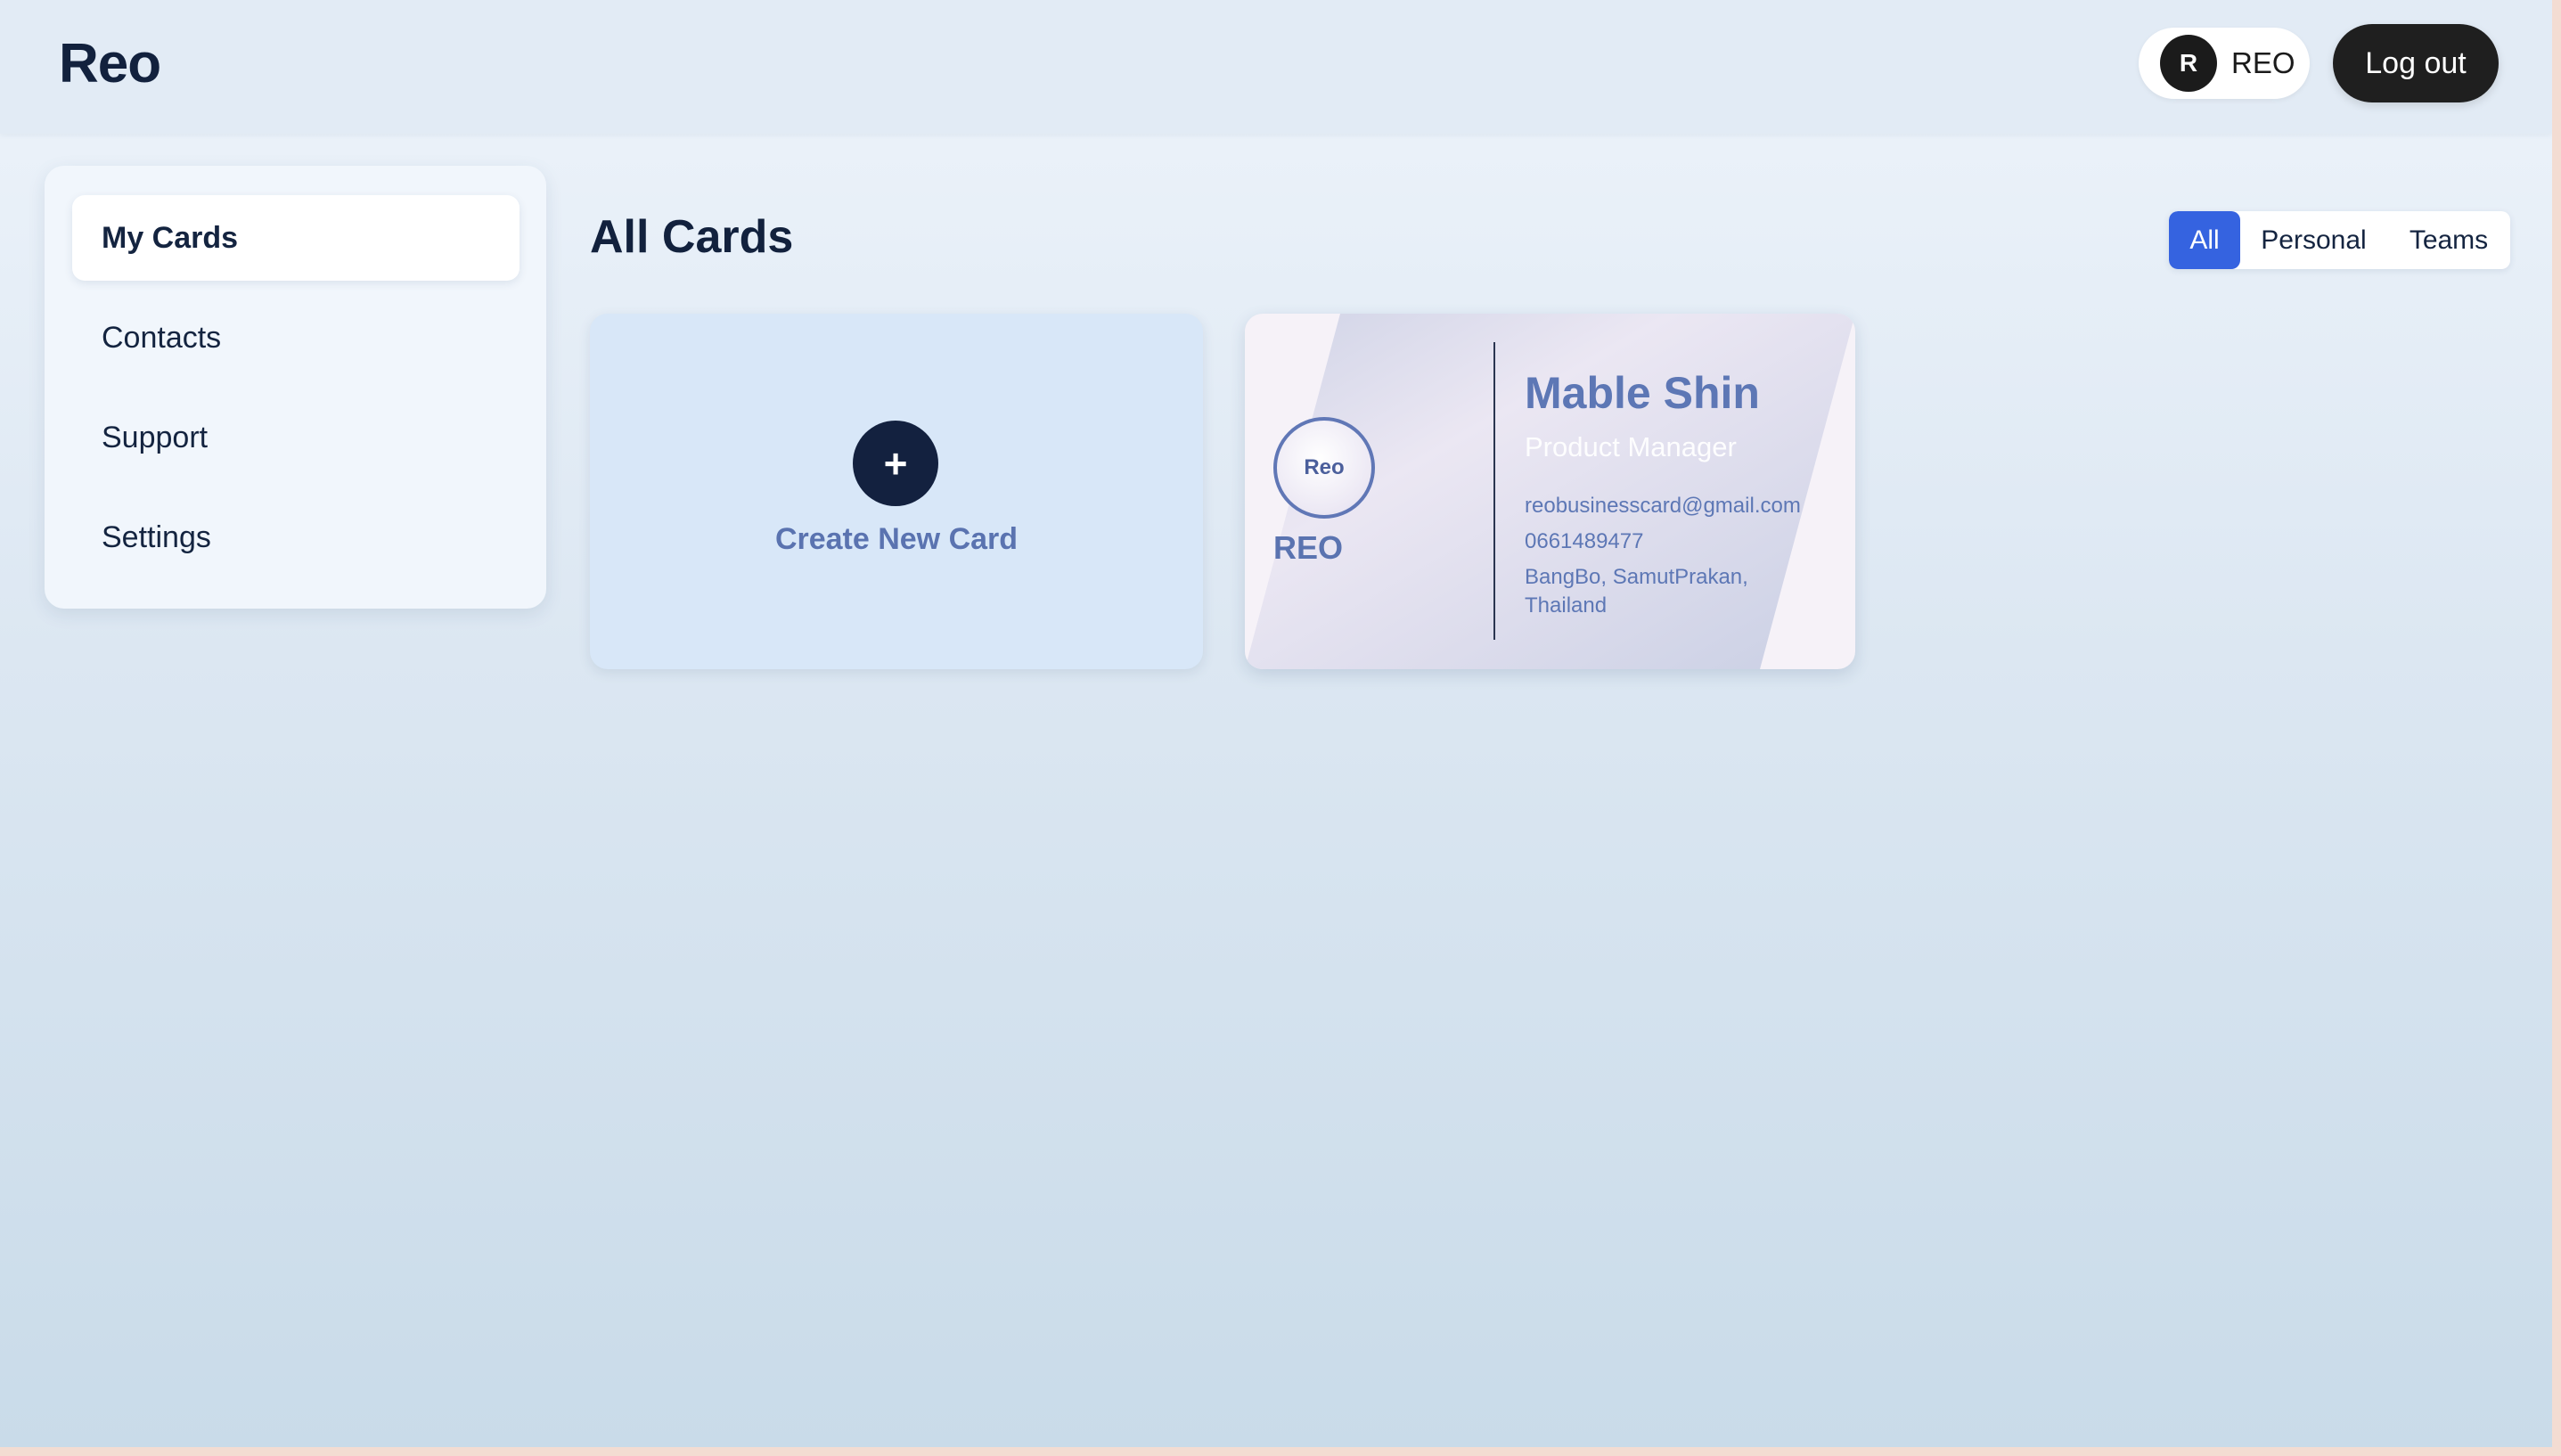 The image size is (2561, 1456). I want to click on plus-icon: +, so click(895, 463).